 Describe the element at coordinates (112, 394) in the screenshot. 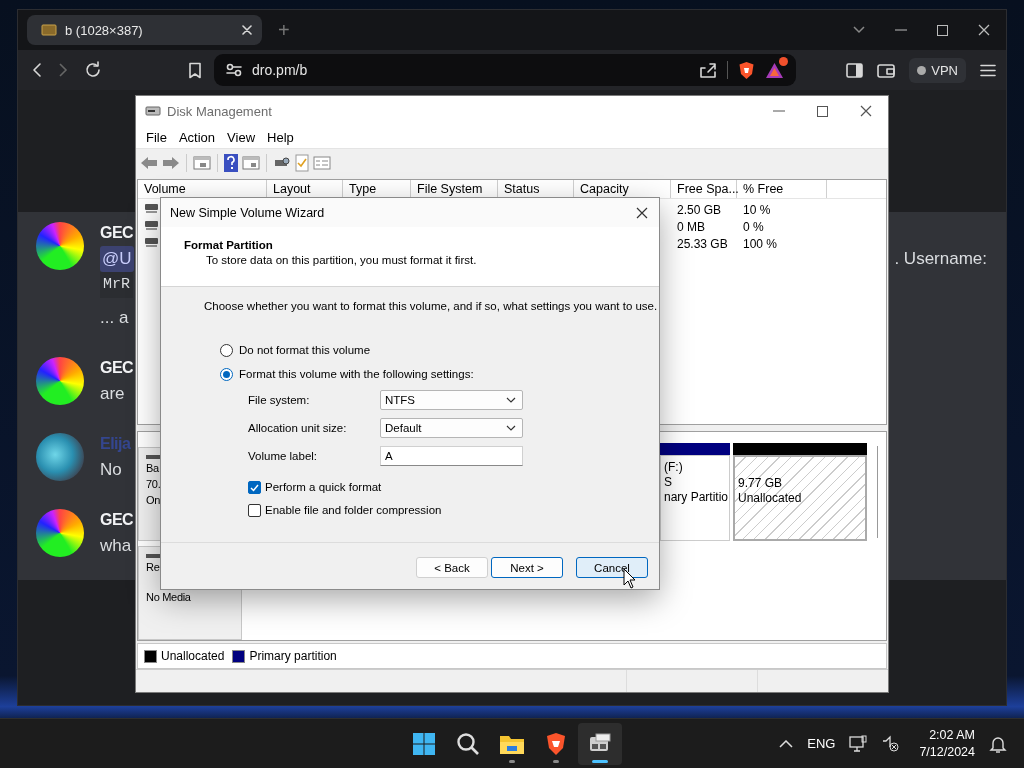

I see `message-text: are` at that location.